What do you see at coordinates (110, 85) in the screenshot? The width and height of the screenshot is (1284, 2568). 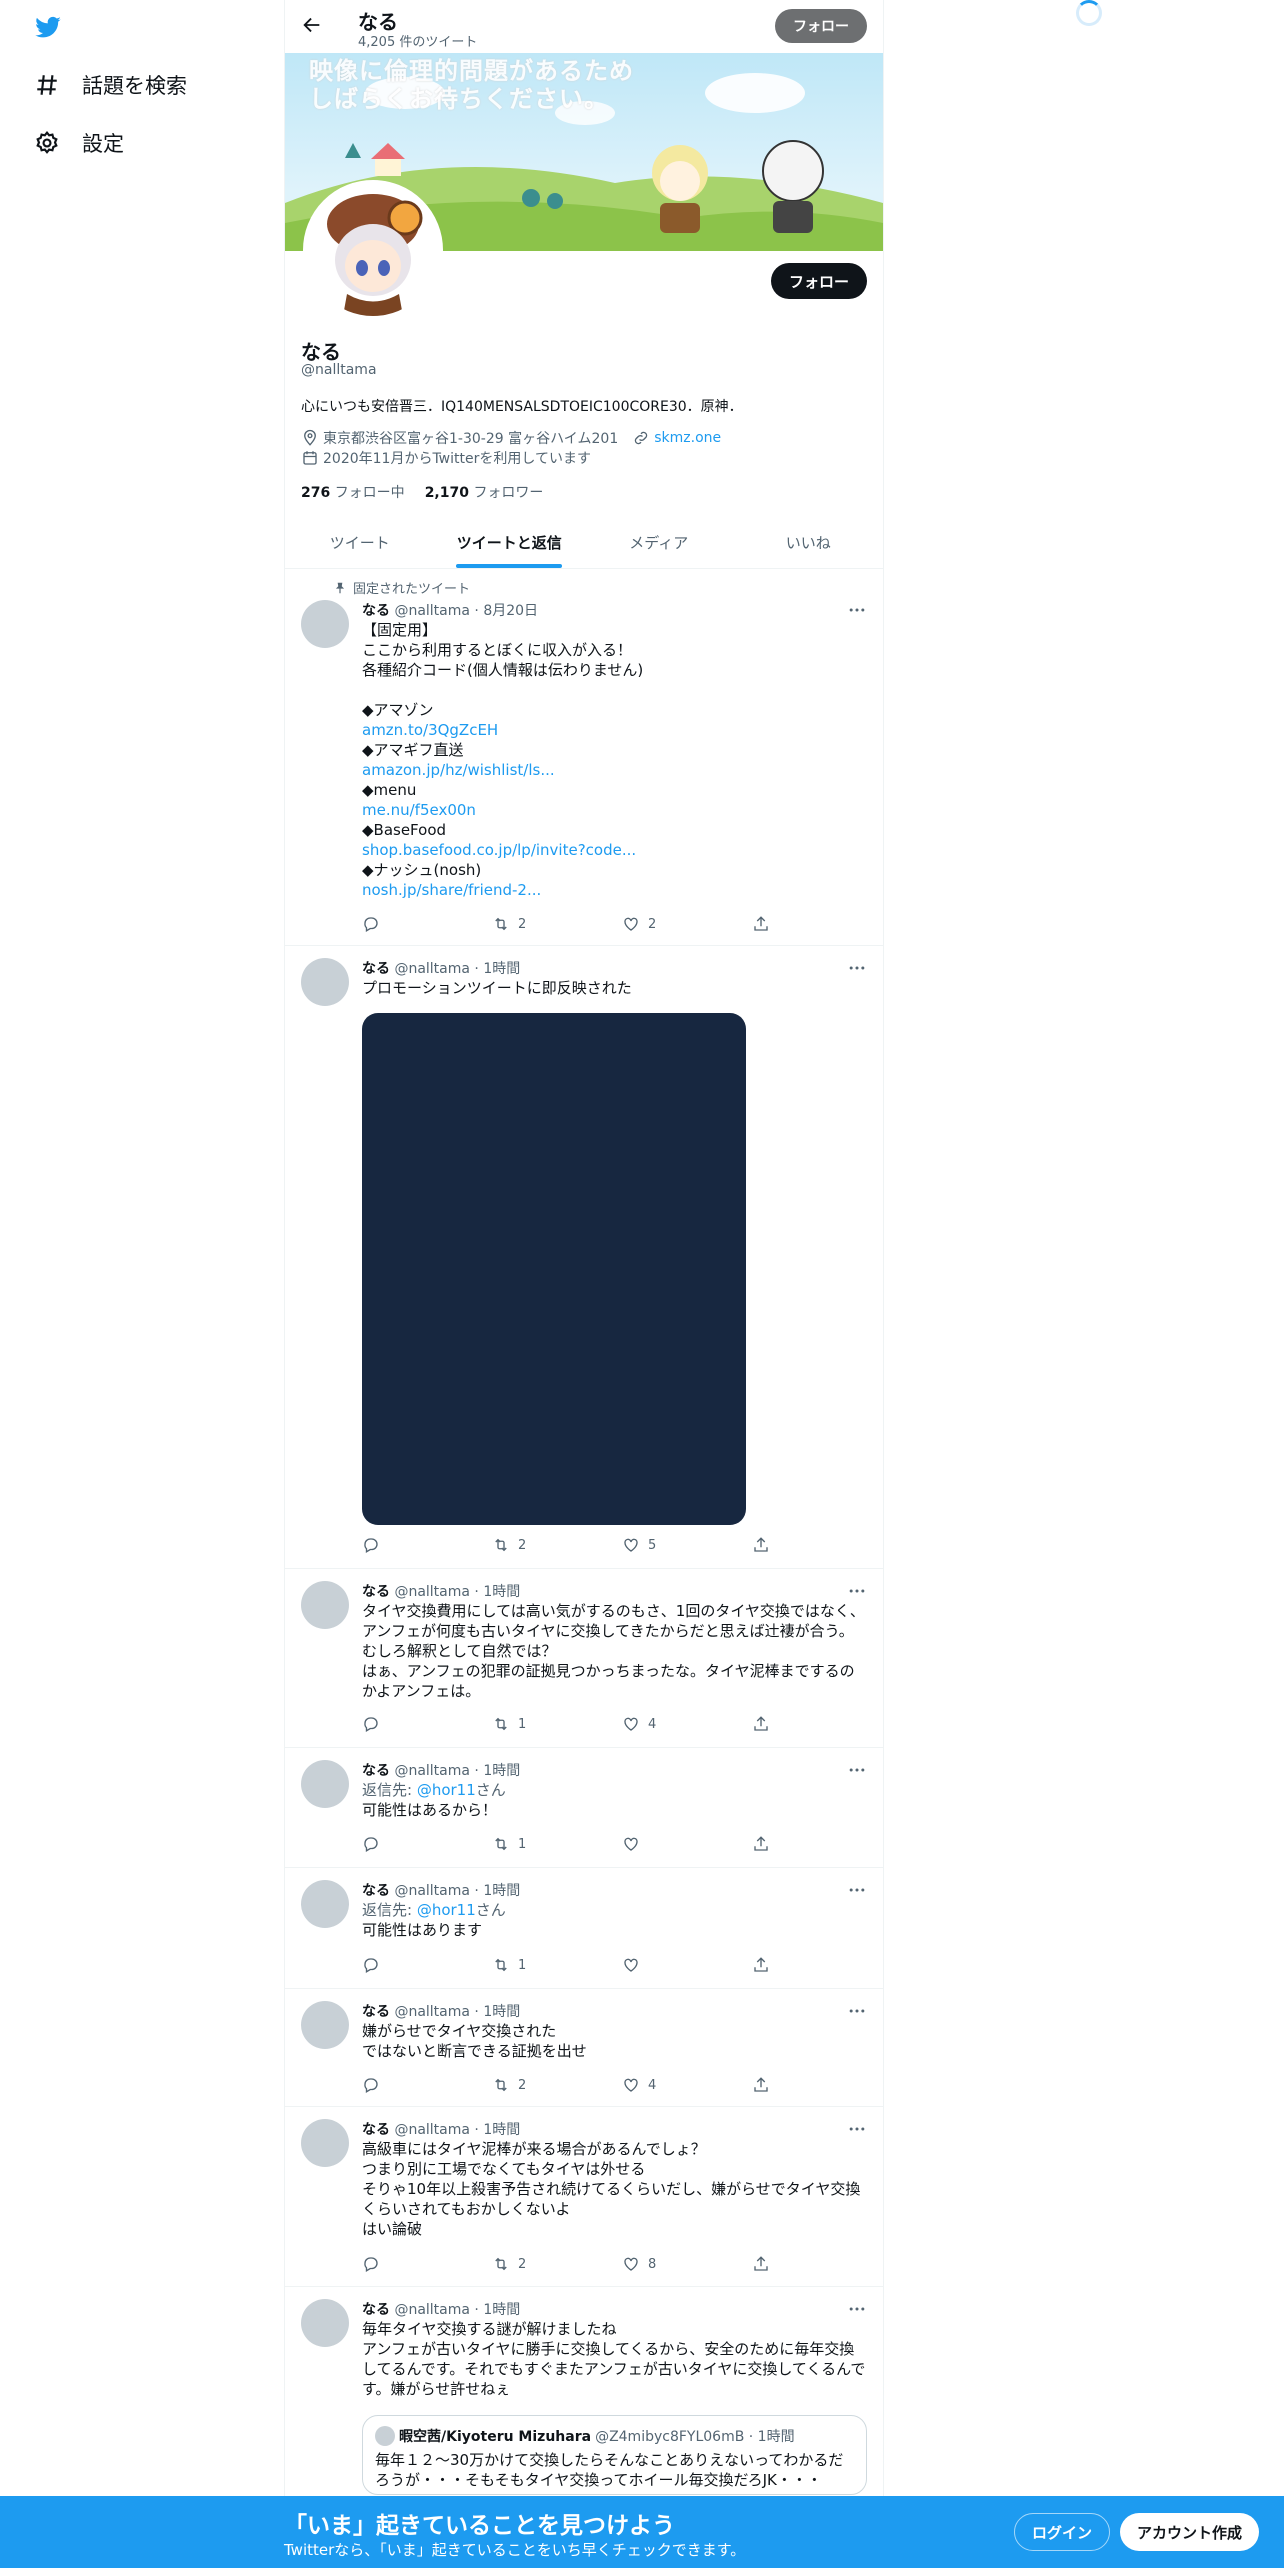 I see `nav-explore: 話題を検索` at bounding box center [110, 85].